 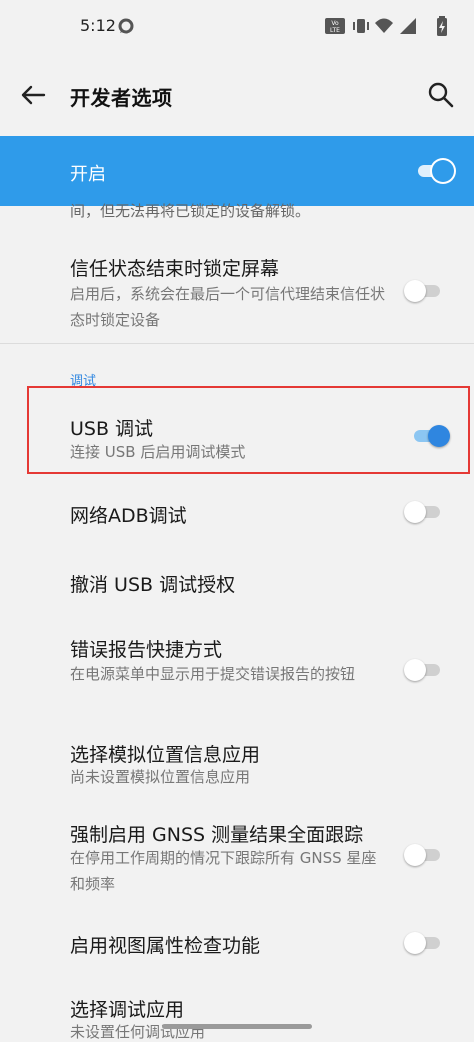 What do you see at coordinates (121, 98) in the screenshot?
I see `page-title: 开发者选项` at bounding box center [121, 98].